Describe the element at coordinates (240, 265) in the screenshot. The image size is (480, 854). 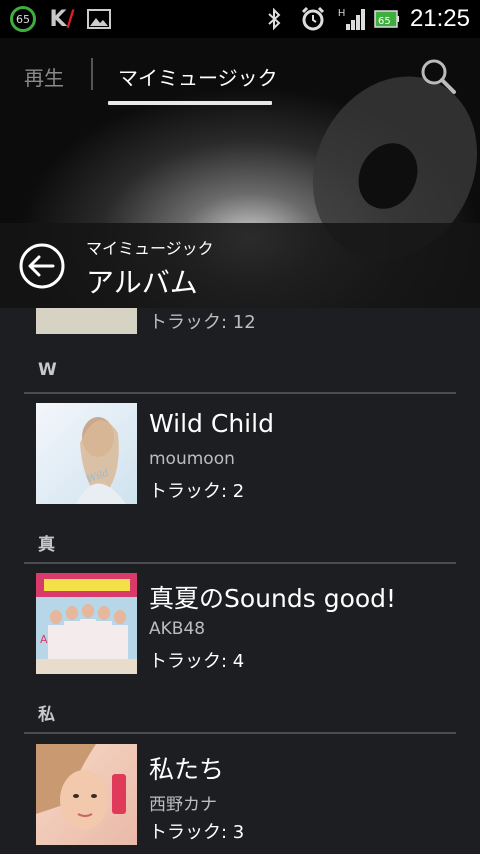
I see `title-bar: マイミュージック アルバム` at that location.